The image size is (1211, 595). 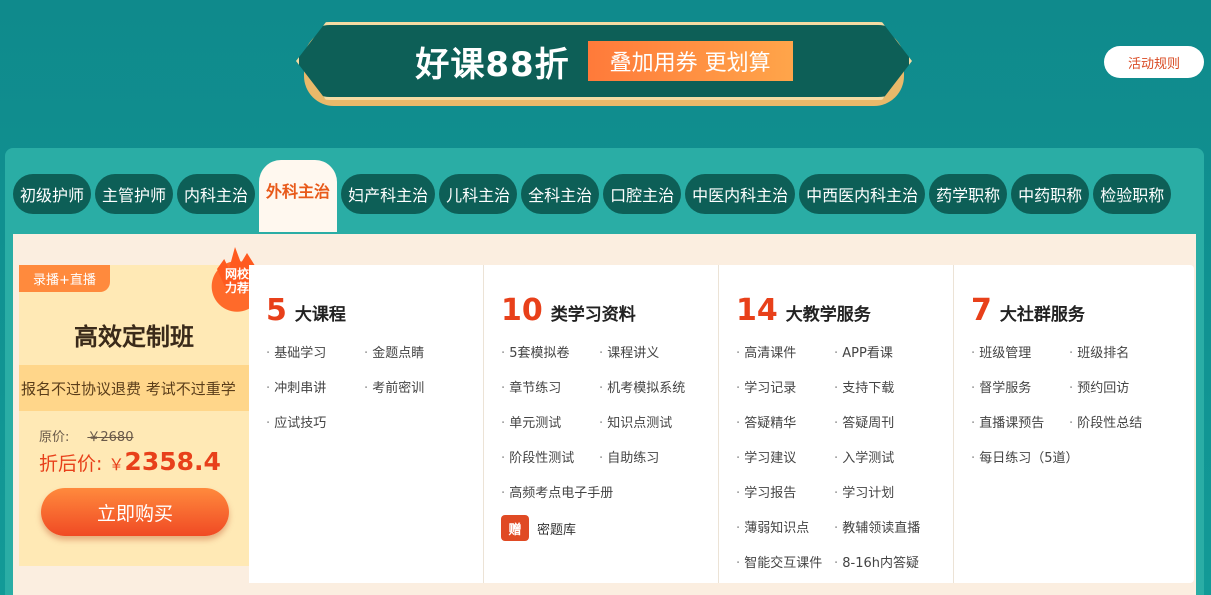 I want to click on feature-item: APP看课, so click(x=889, y=351).